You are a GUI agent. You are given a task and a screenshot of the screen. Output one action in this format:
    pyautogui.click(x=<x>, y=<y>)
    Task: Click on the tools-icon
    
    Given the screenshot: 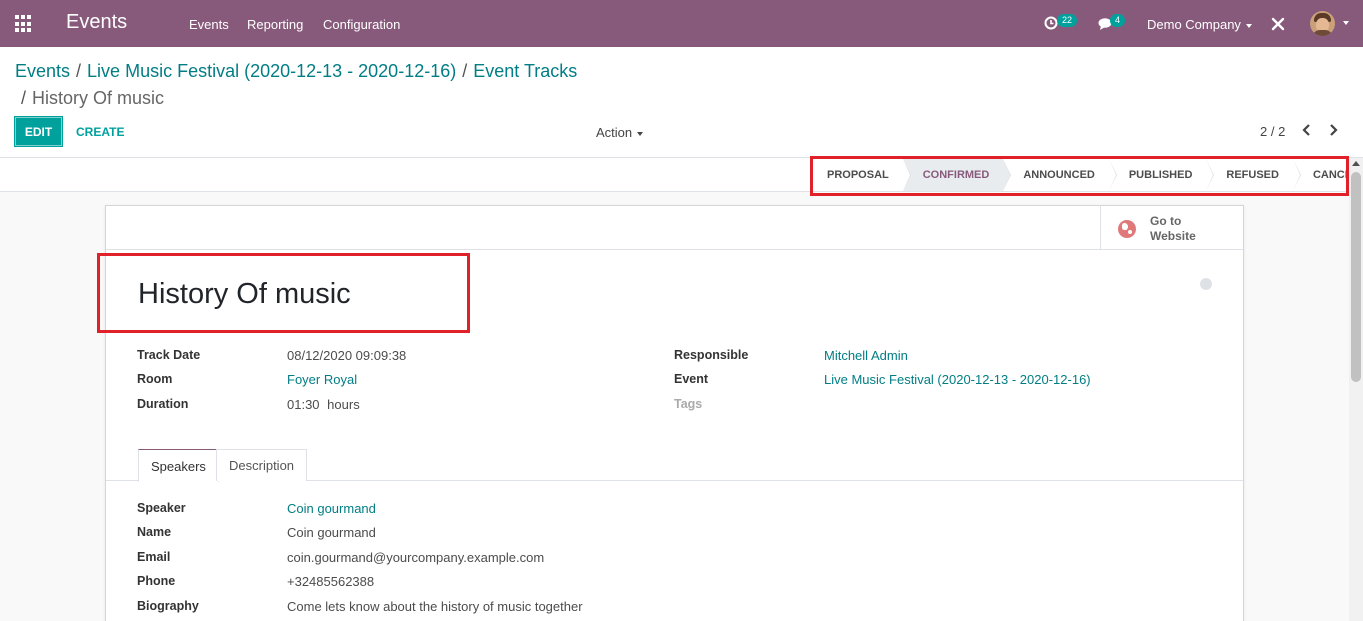 What is the action you would take?
    pyautogui.click(x=1278, y=24)
    